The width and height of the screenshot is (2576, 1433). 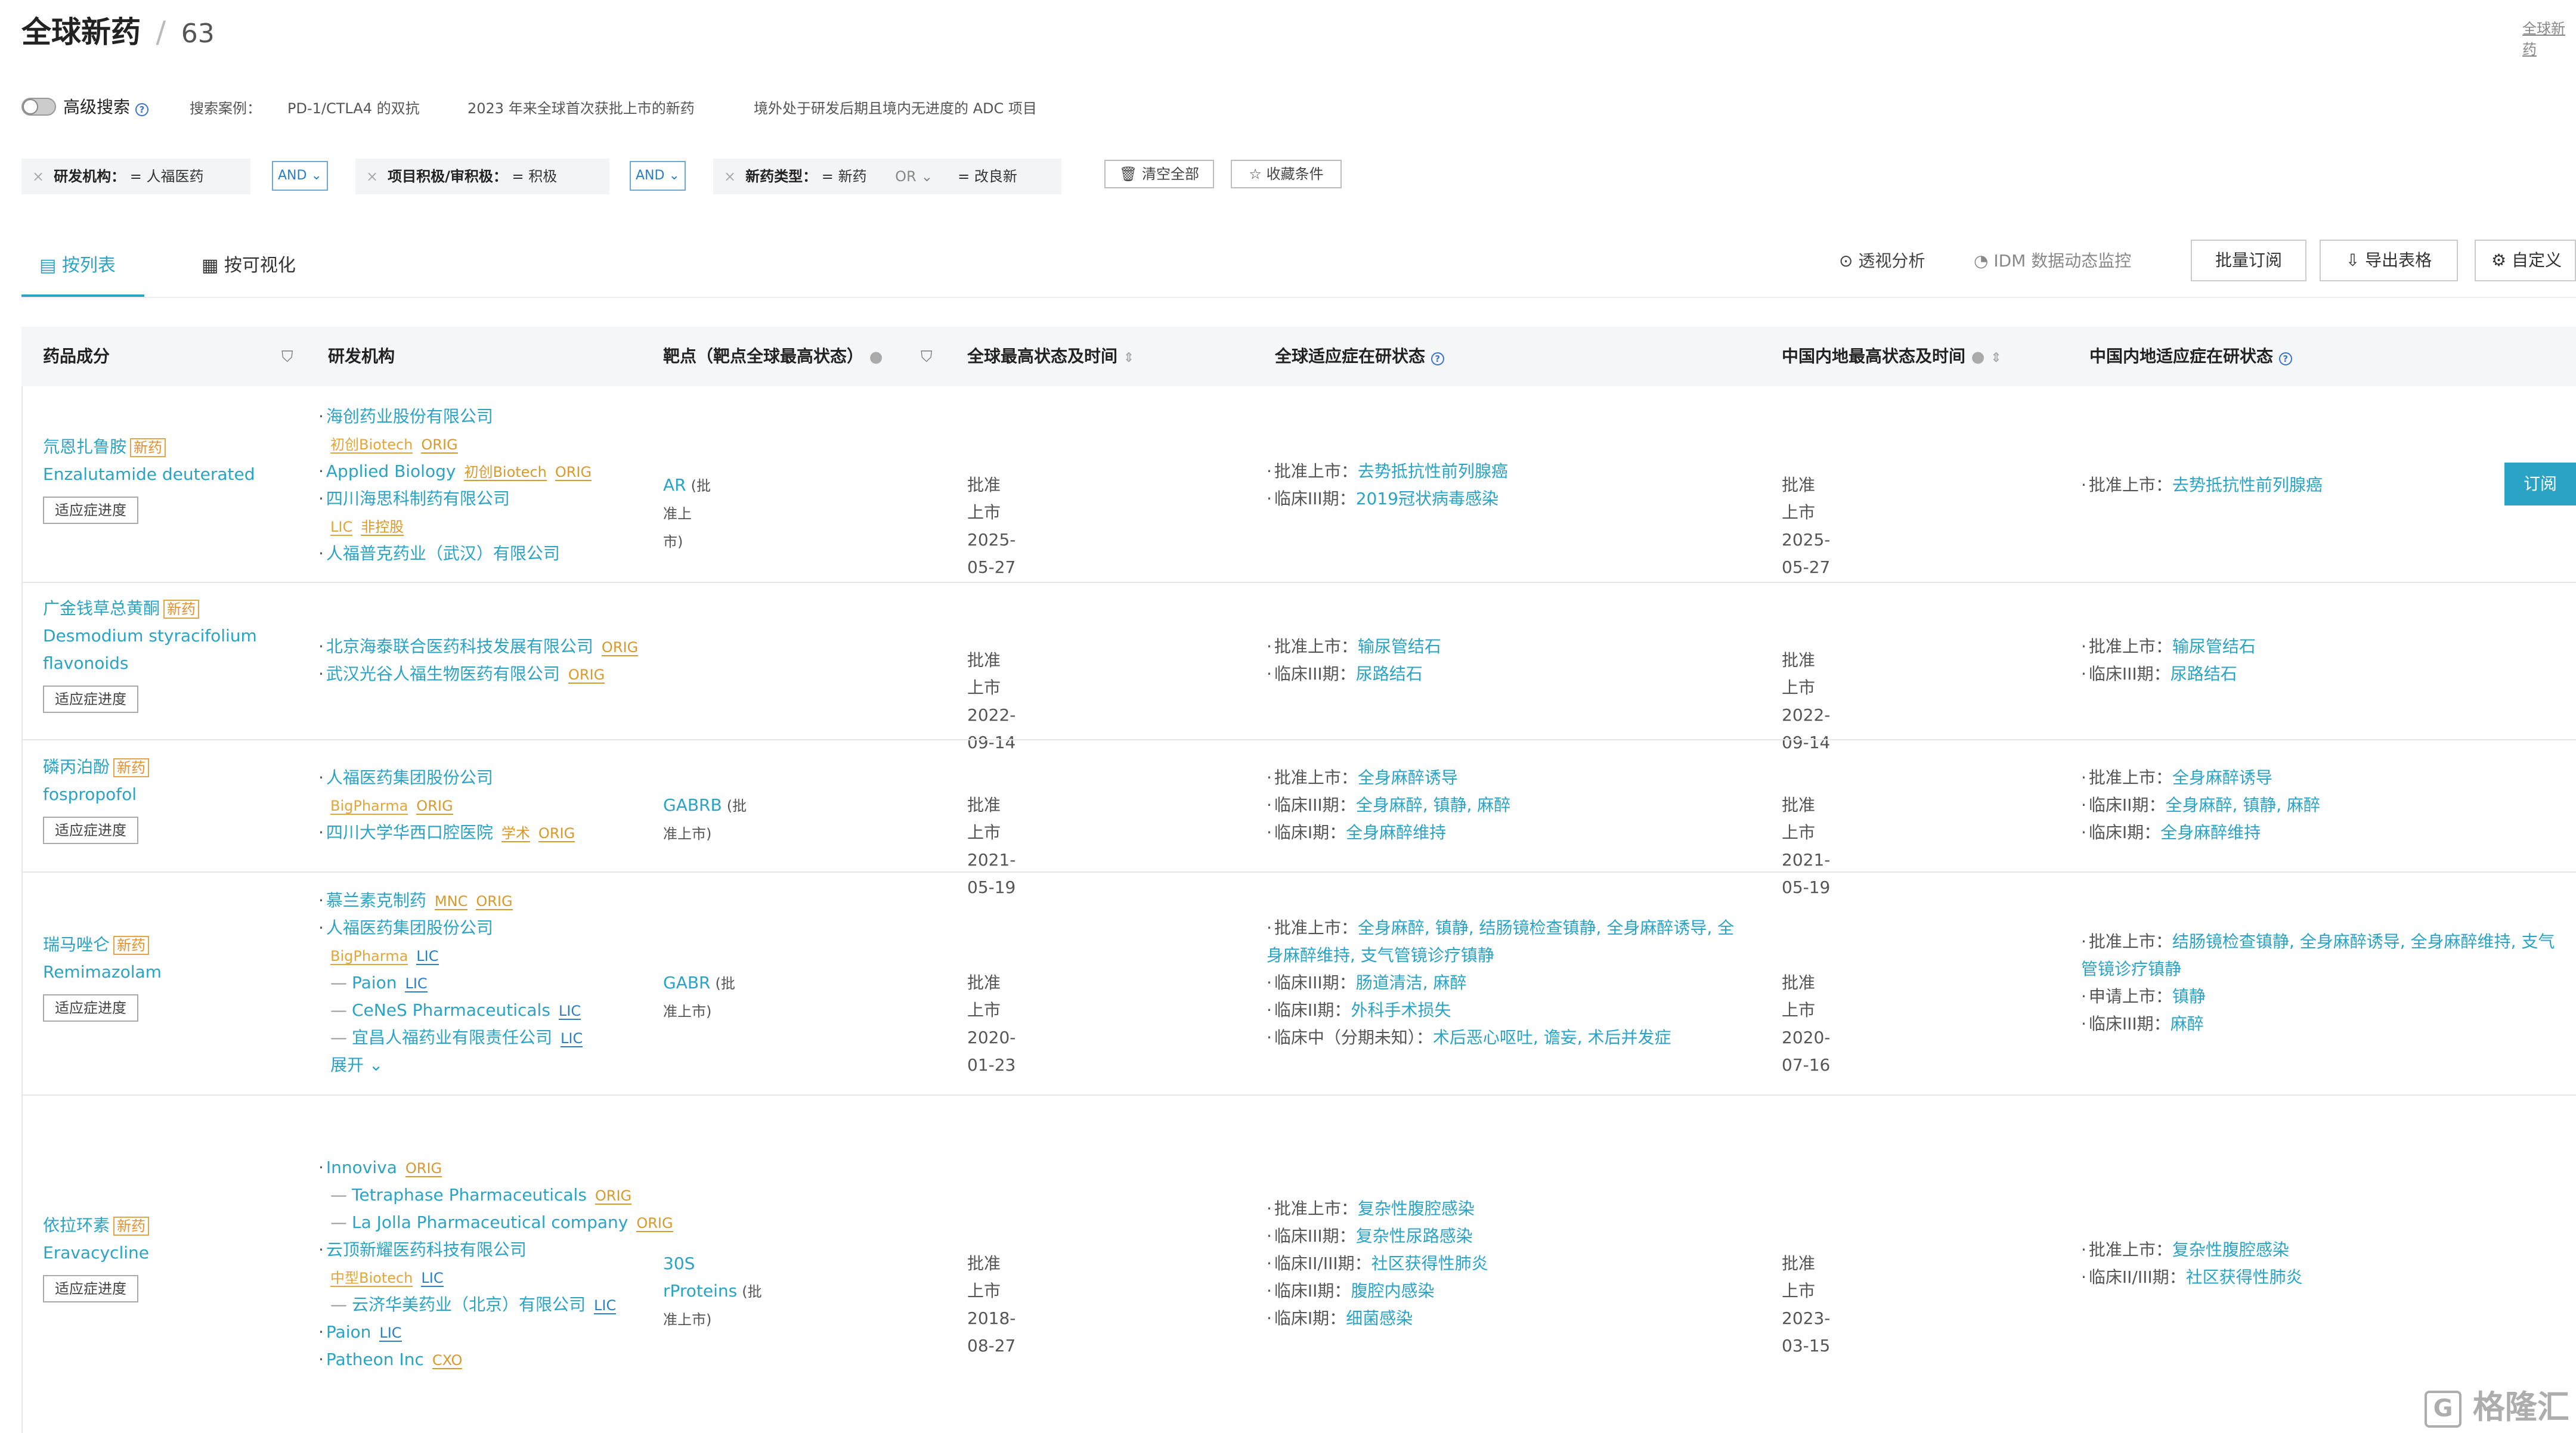 What do you see at coordinates (1401, 1010) in the screenshot?
I see `indication-link: 外科手术损失` at bounding box center [1401, 1010].